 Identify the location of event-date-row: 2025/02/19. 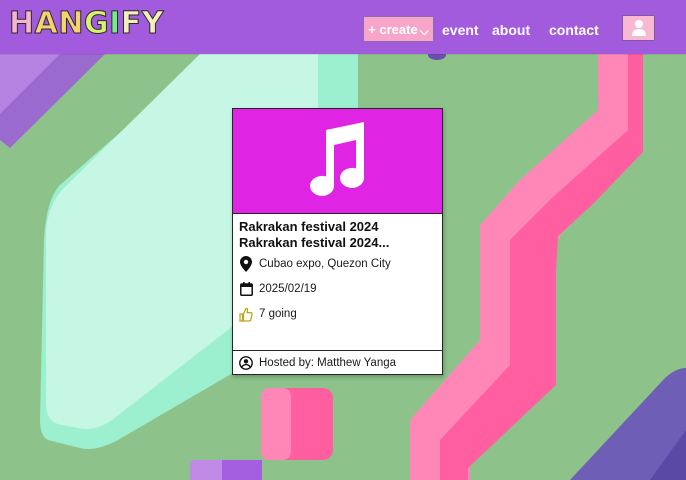
(277, 289).